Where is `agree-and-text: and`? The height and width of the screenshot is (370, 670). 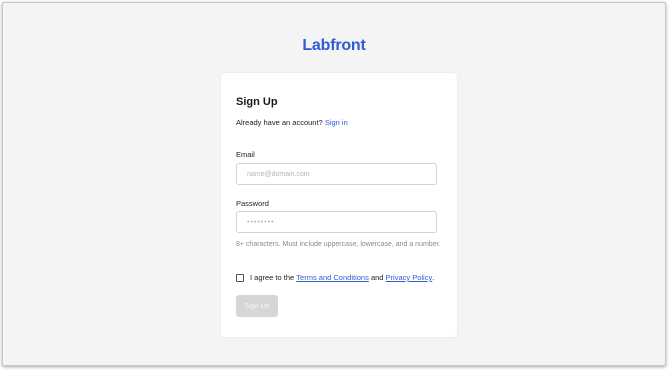 agree-and-text: and is located at coordinates (377, 277).